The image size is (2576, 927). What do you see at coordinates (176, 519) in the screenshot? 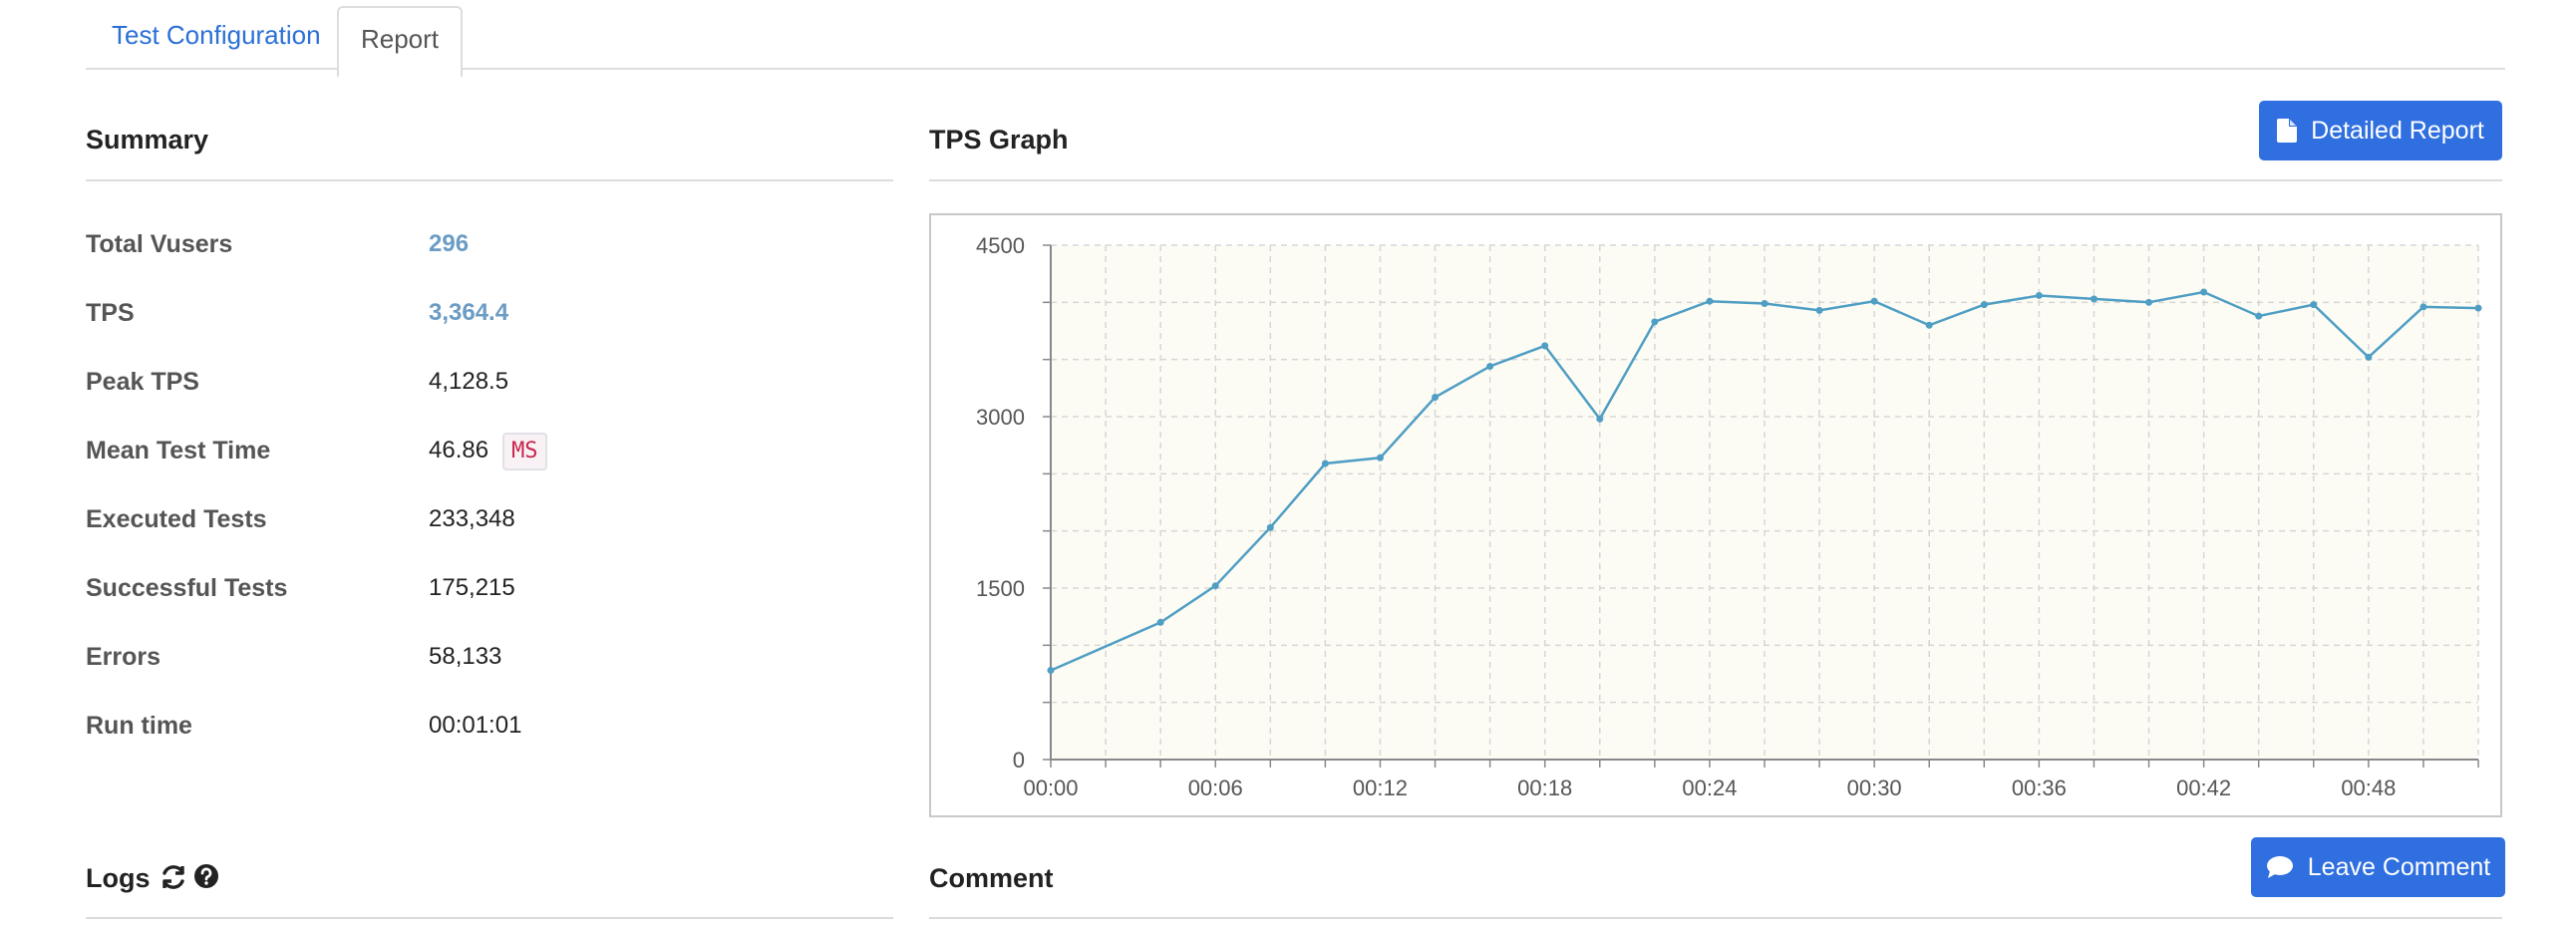
I see `summary-label: Executed Tests` at bounding box center [176, 519].